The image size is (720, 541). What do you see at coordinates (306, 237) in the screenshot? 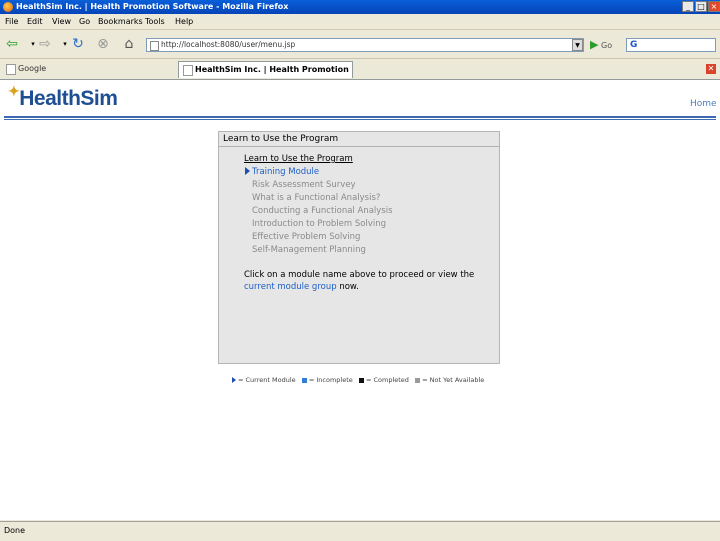
I see `module-effective-problem-solving: Effective Problem Solving` at bounding box center [306, 237].